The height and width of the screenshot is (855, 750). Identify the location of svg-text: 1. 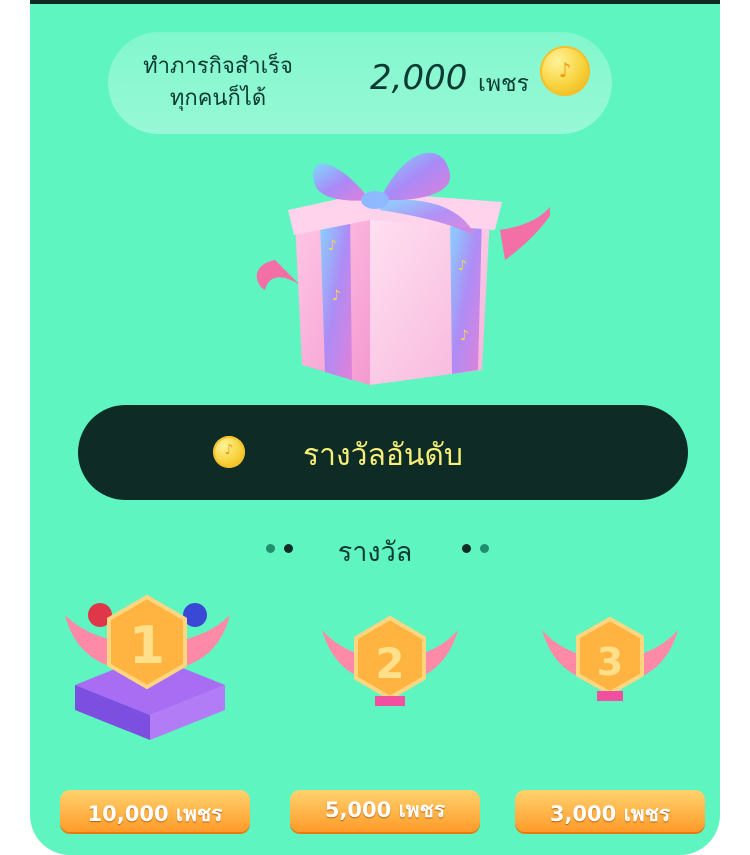
(147, 646).